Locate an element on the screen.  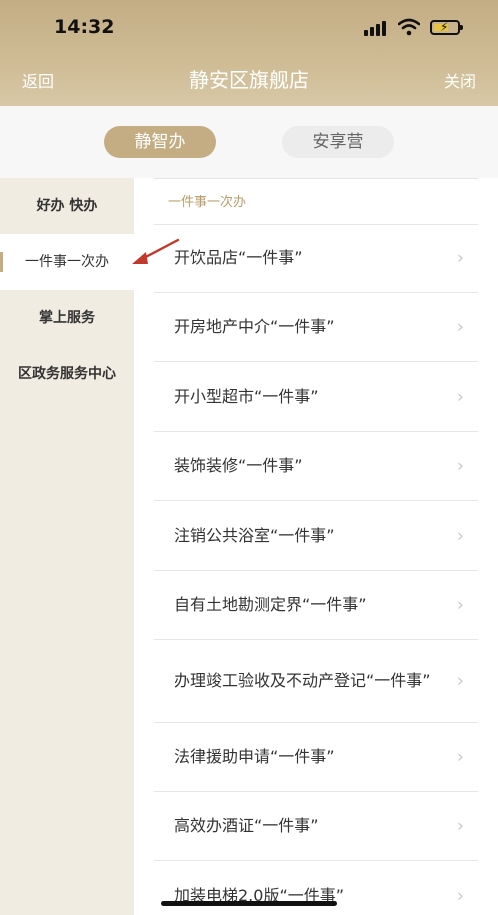
wifi-icon is located at coordinates (409, 27).